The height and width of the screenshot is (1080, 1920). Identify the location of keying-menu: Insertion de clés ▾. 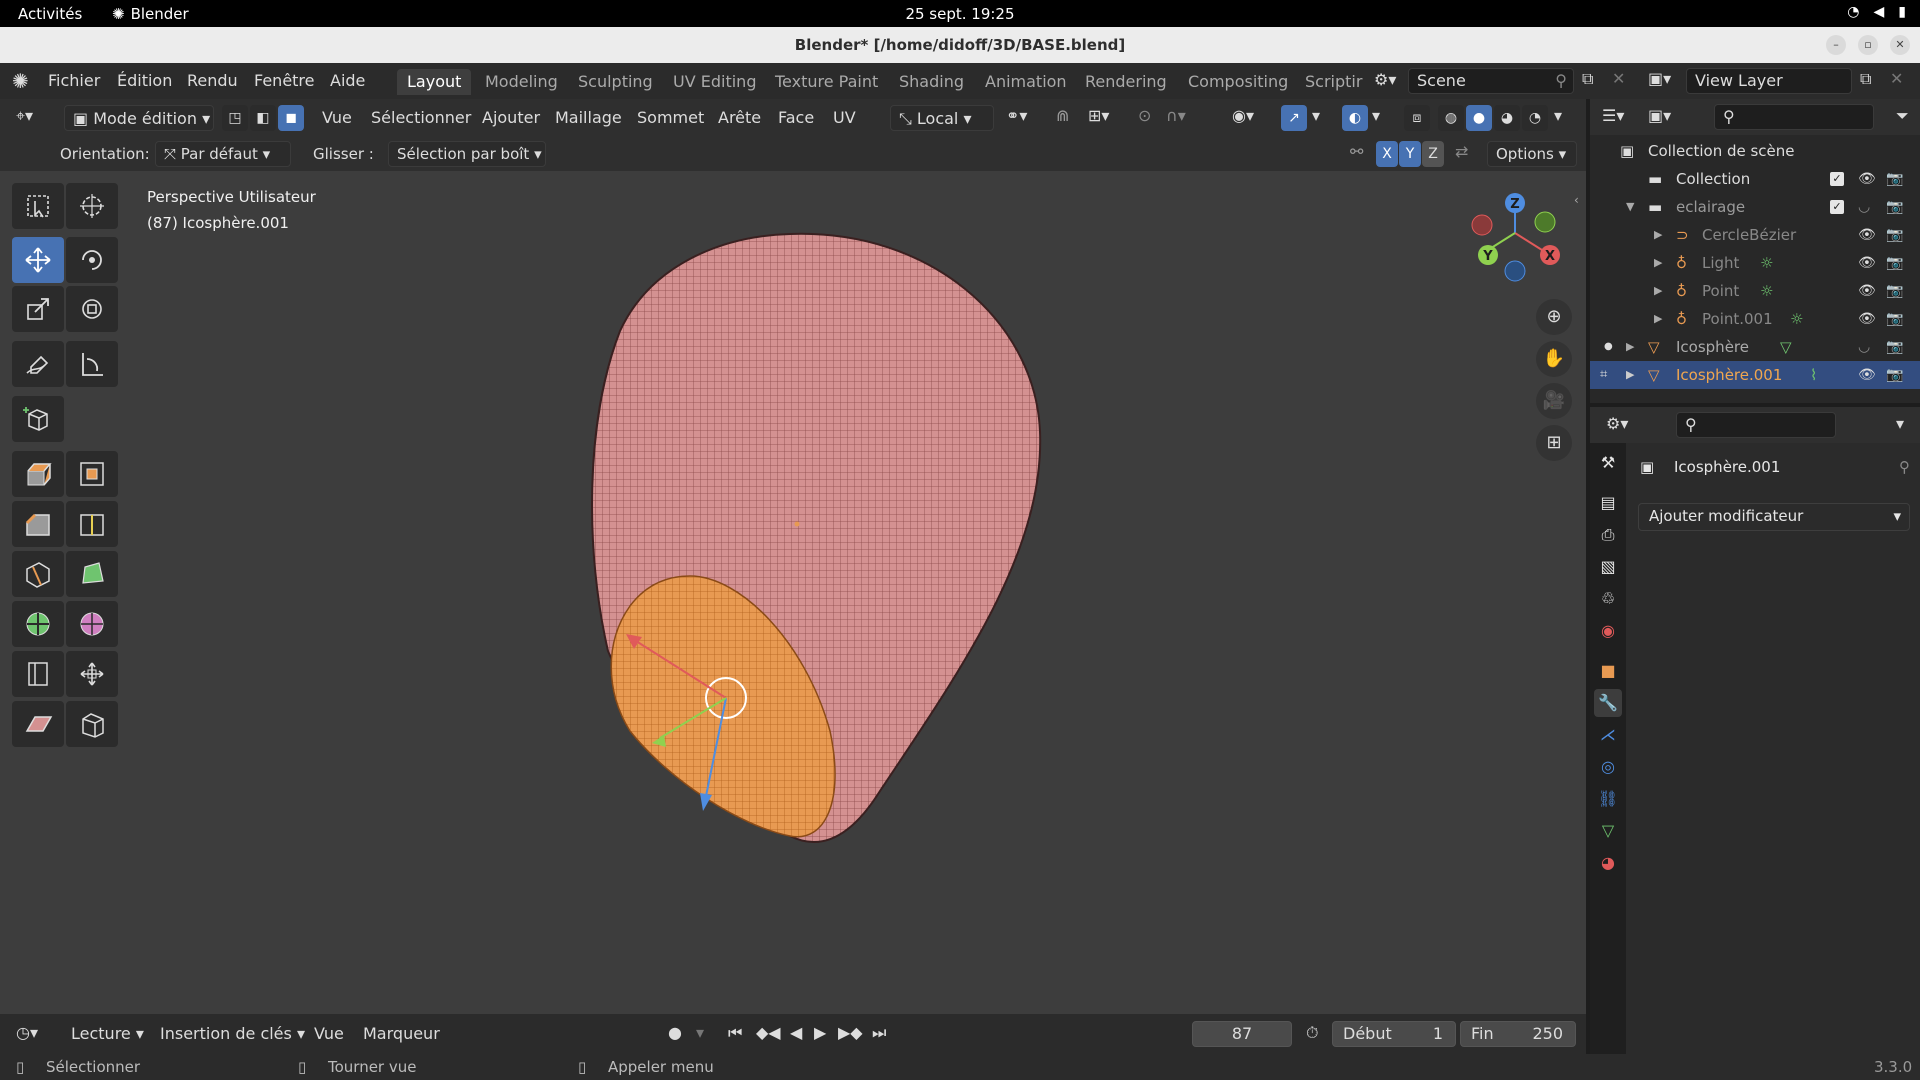
(232, 1033).